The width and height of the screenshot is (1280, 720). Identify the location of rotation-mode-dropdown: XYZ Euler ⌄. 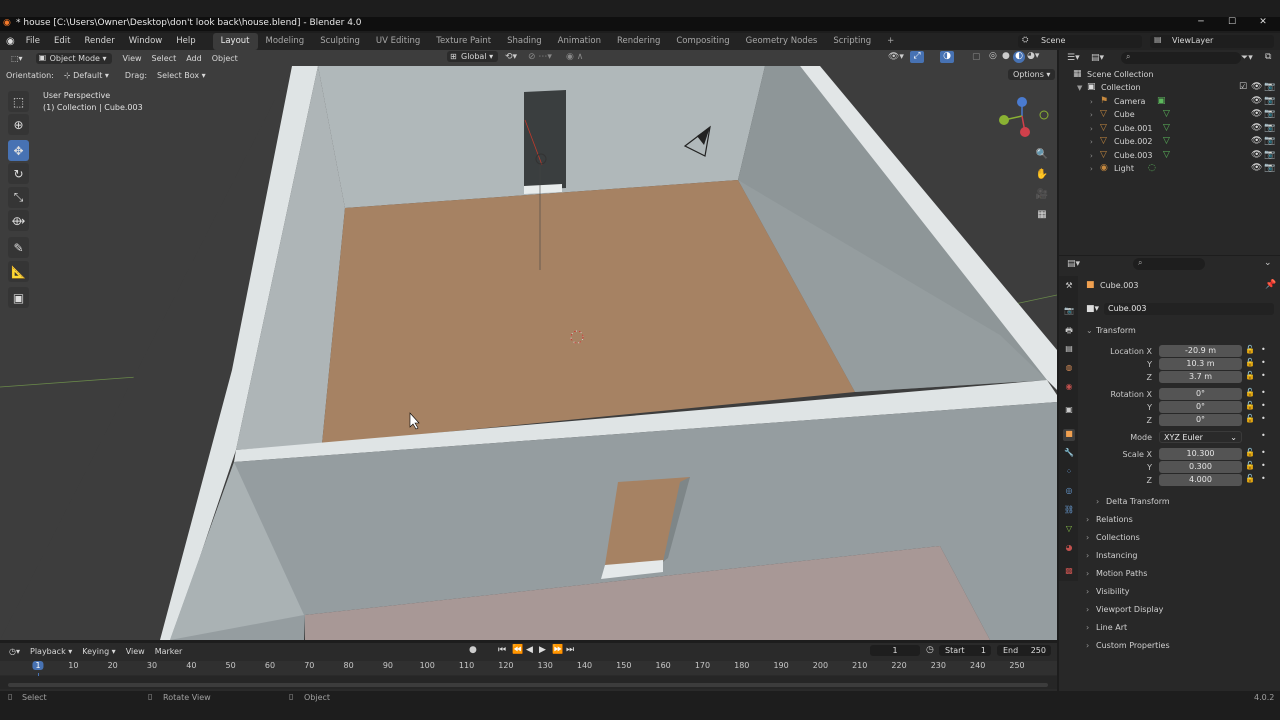
(1200, 437).